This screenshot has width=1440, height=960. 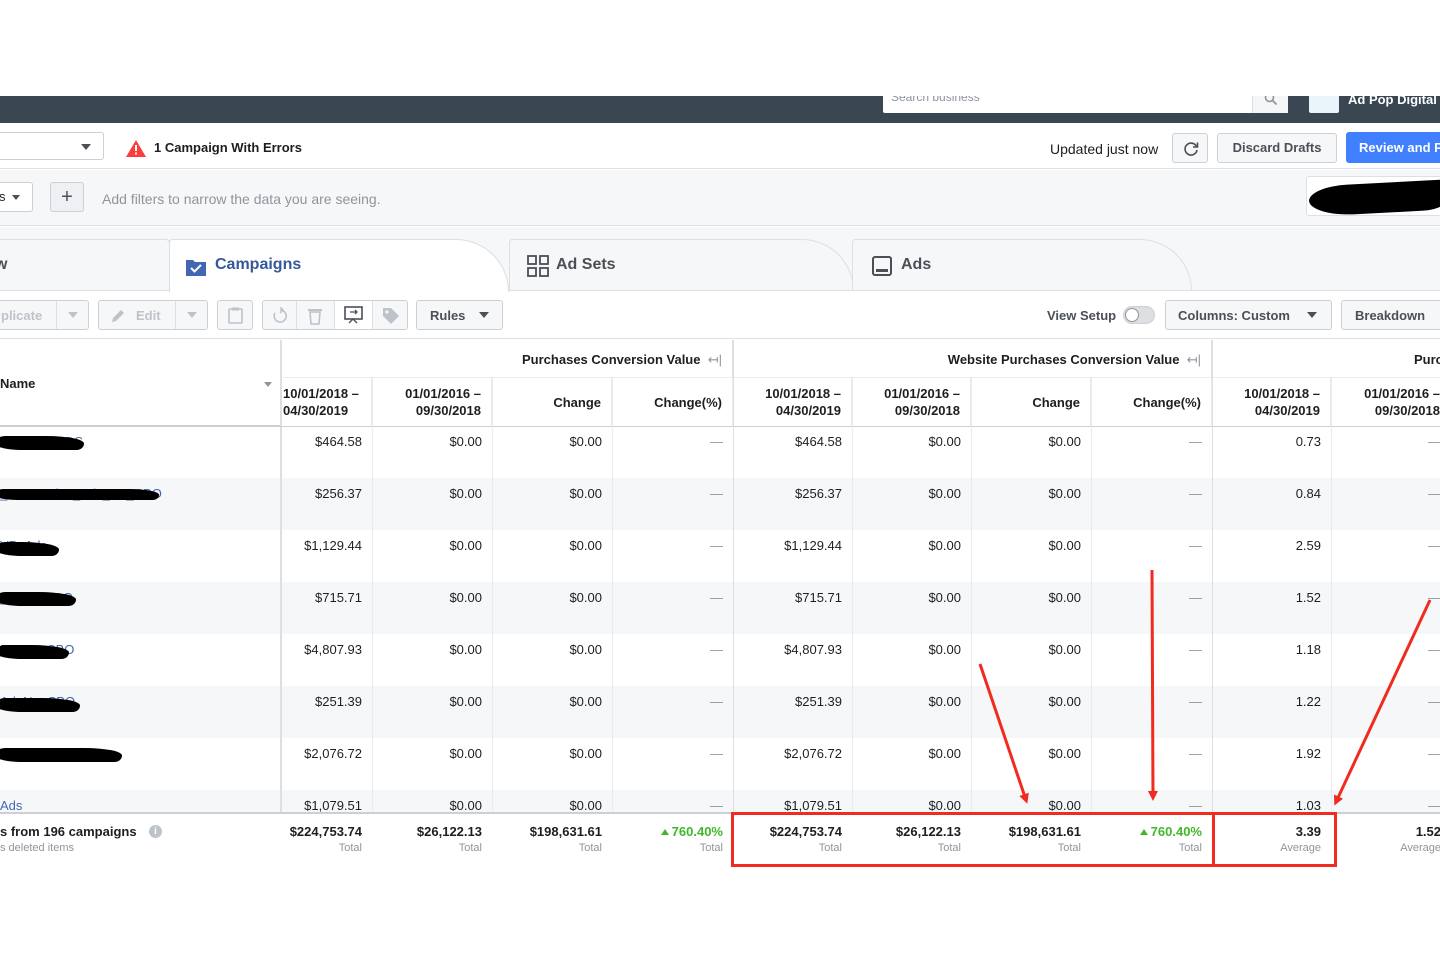 I want to click on discard-drafts-button: Discard Drafts, so click(x=1277, y=148).